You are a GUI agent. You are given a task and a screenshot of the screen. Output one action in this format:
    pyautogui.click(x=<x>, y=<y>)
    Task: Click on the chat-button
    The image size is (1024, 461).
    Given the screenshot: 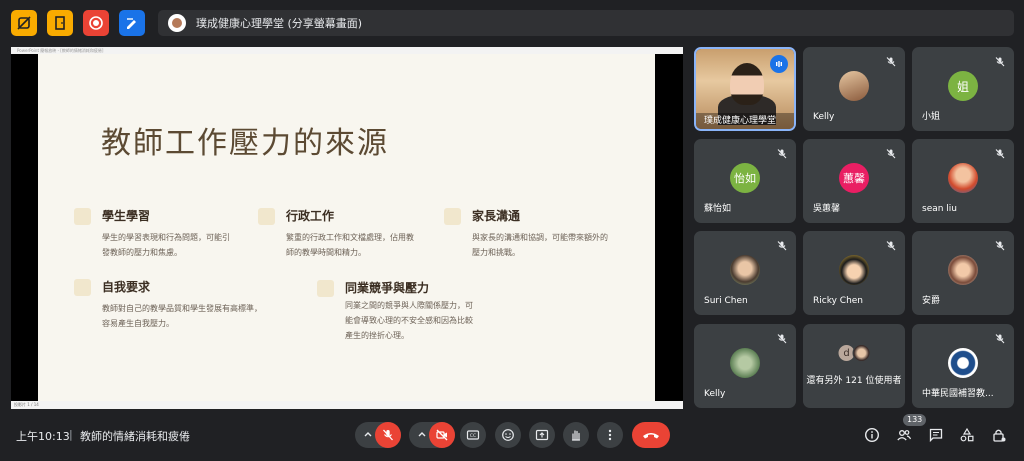 What is the action you would take?
    pyautogui.click(x=936, y=435)
    